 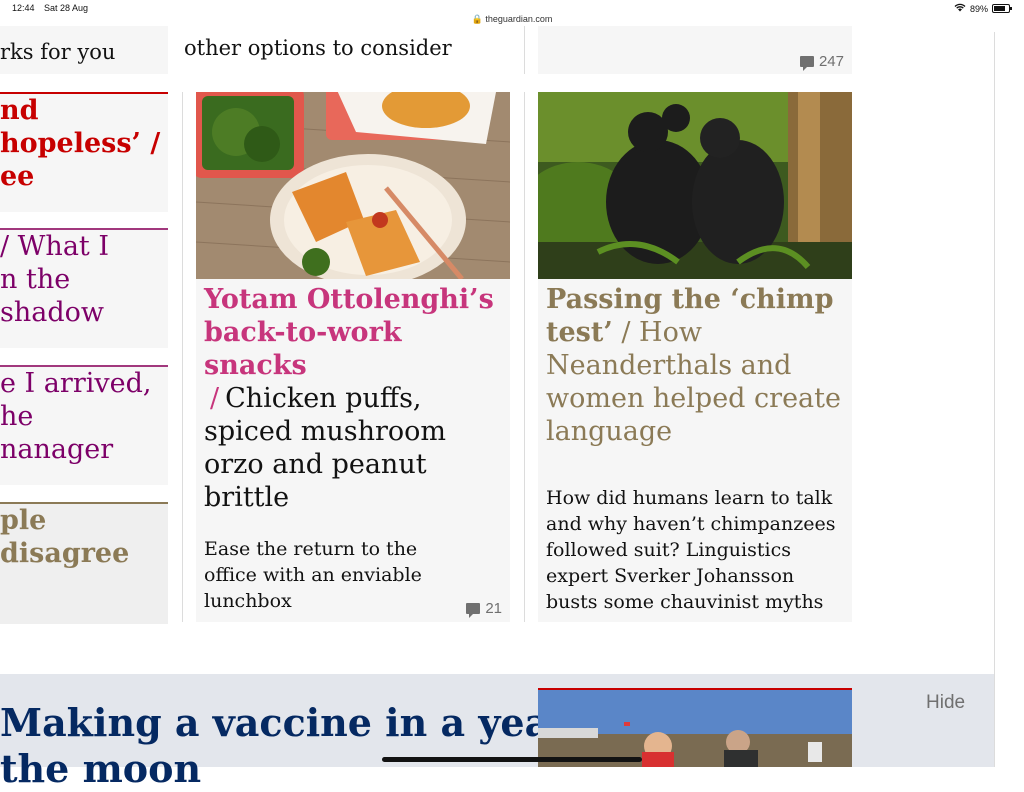 What do you see at coordinates (284, 723) in the screenshot?
I see `bottom-headline: Making a vaccine in a year` at bounding box center [284, 723].